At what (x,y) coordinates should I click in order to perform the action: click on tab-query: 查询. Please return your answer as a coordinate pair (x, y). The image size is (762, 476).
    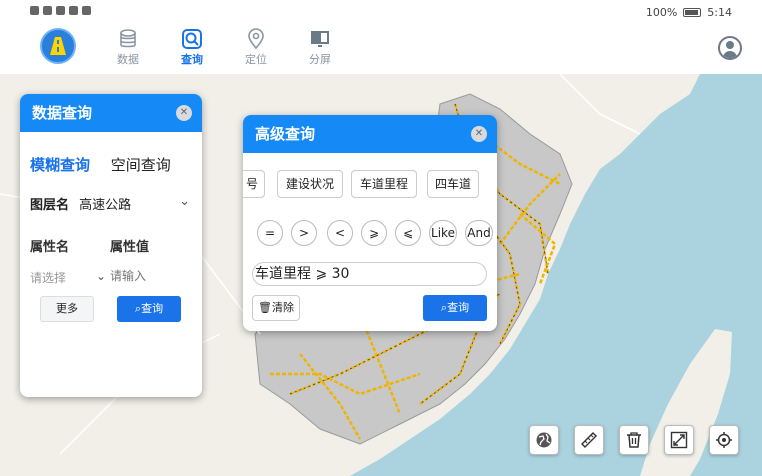
    Looking at the image, I should click on (192, 47).